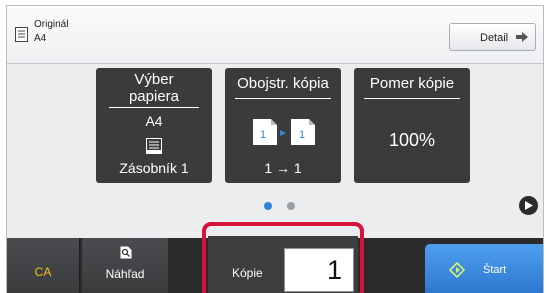 Image resolution: width=549 pixels, height=293 pixels. Describe the element at coordinates (125, 265) in the screenshot. I see `preview-button: Náhľad` at that location.